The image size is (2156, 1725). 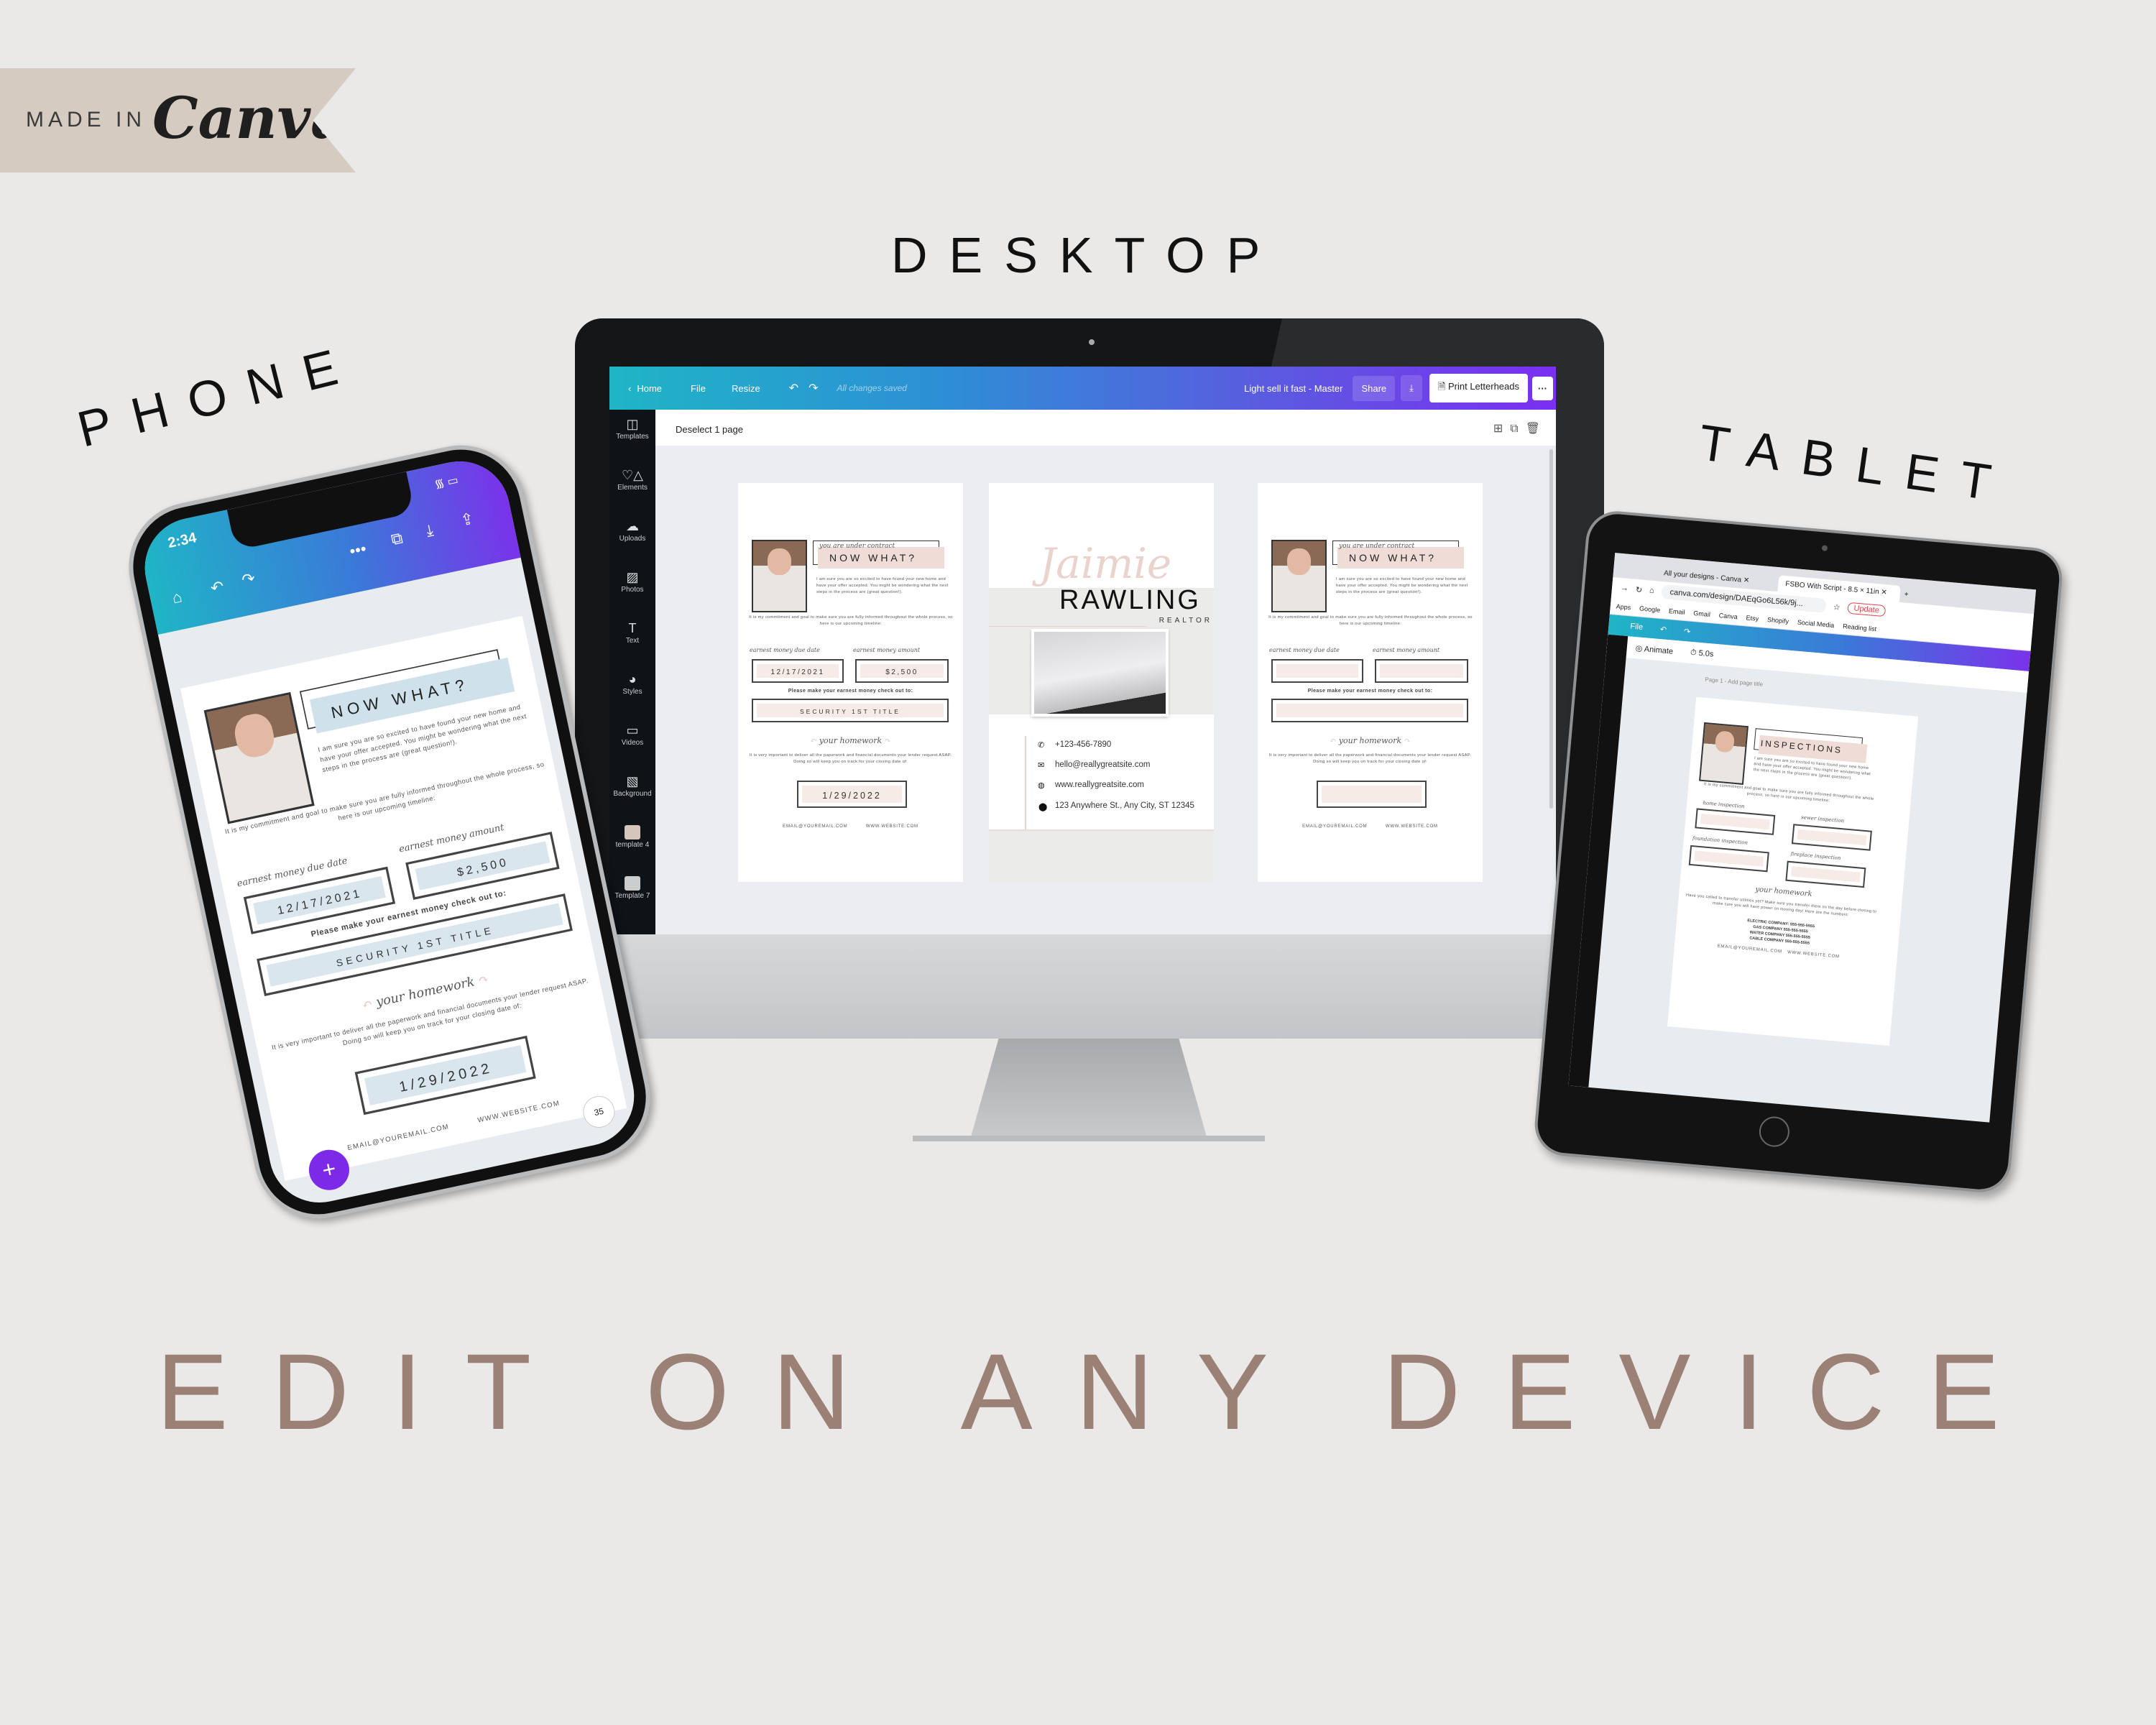 I want to click on bookmark: Shopify, so click(x=1778, y=620).